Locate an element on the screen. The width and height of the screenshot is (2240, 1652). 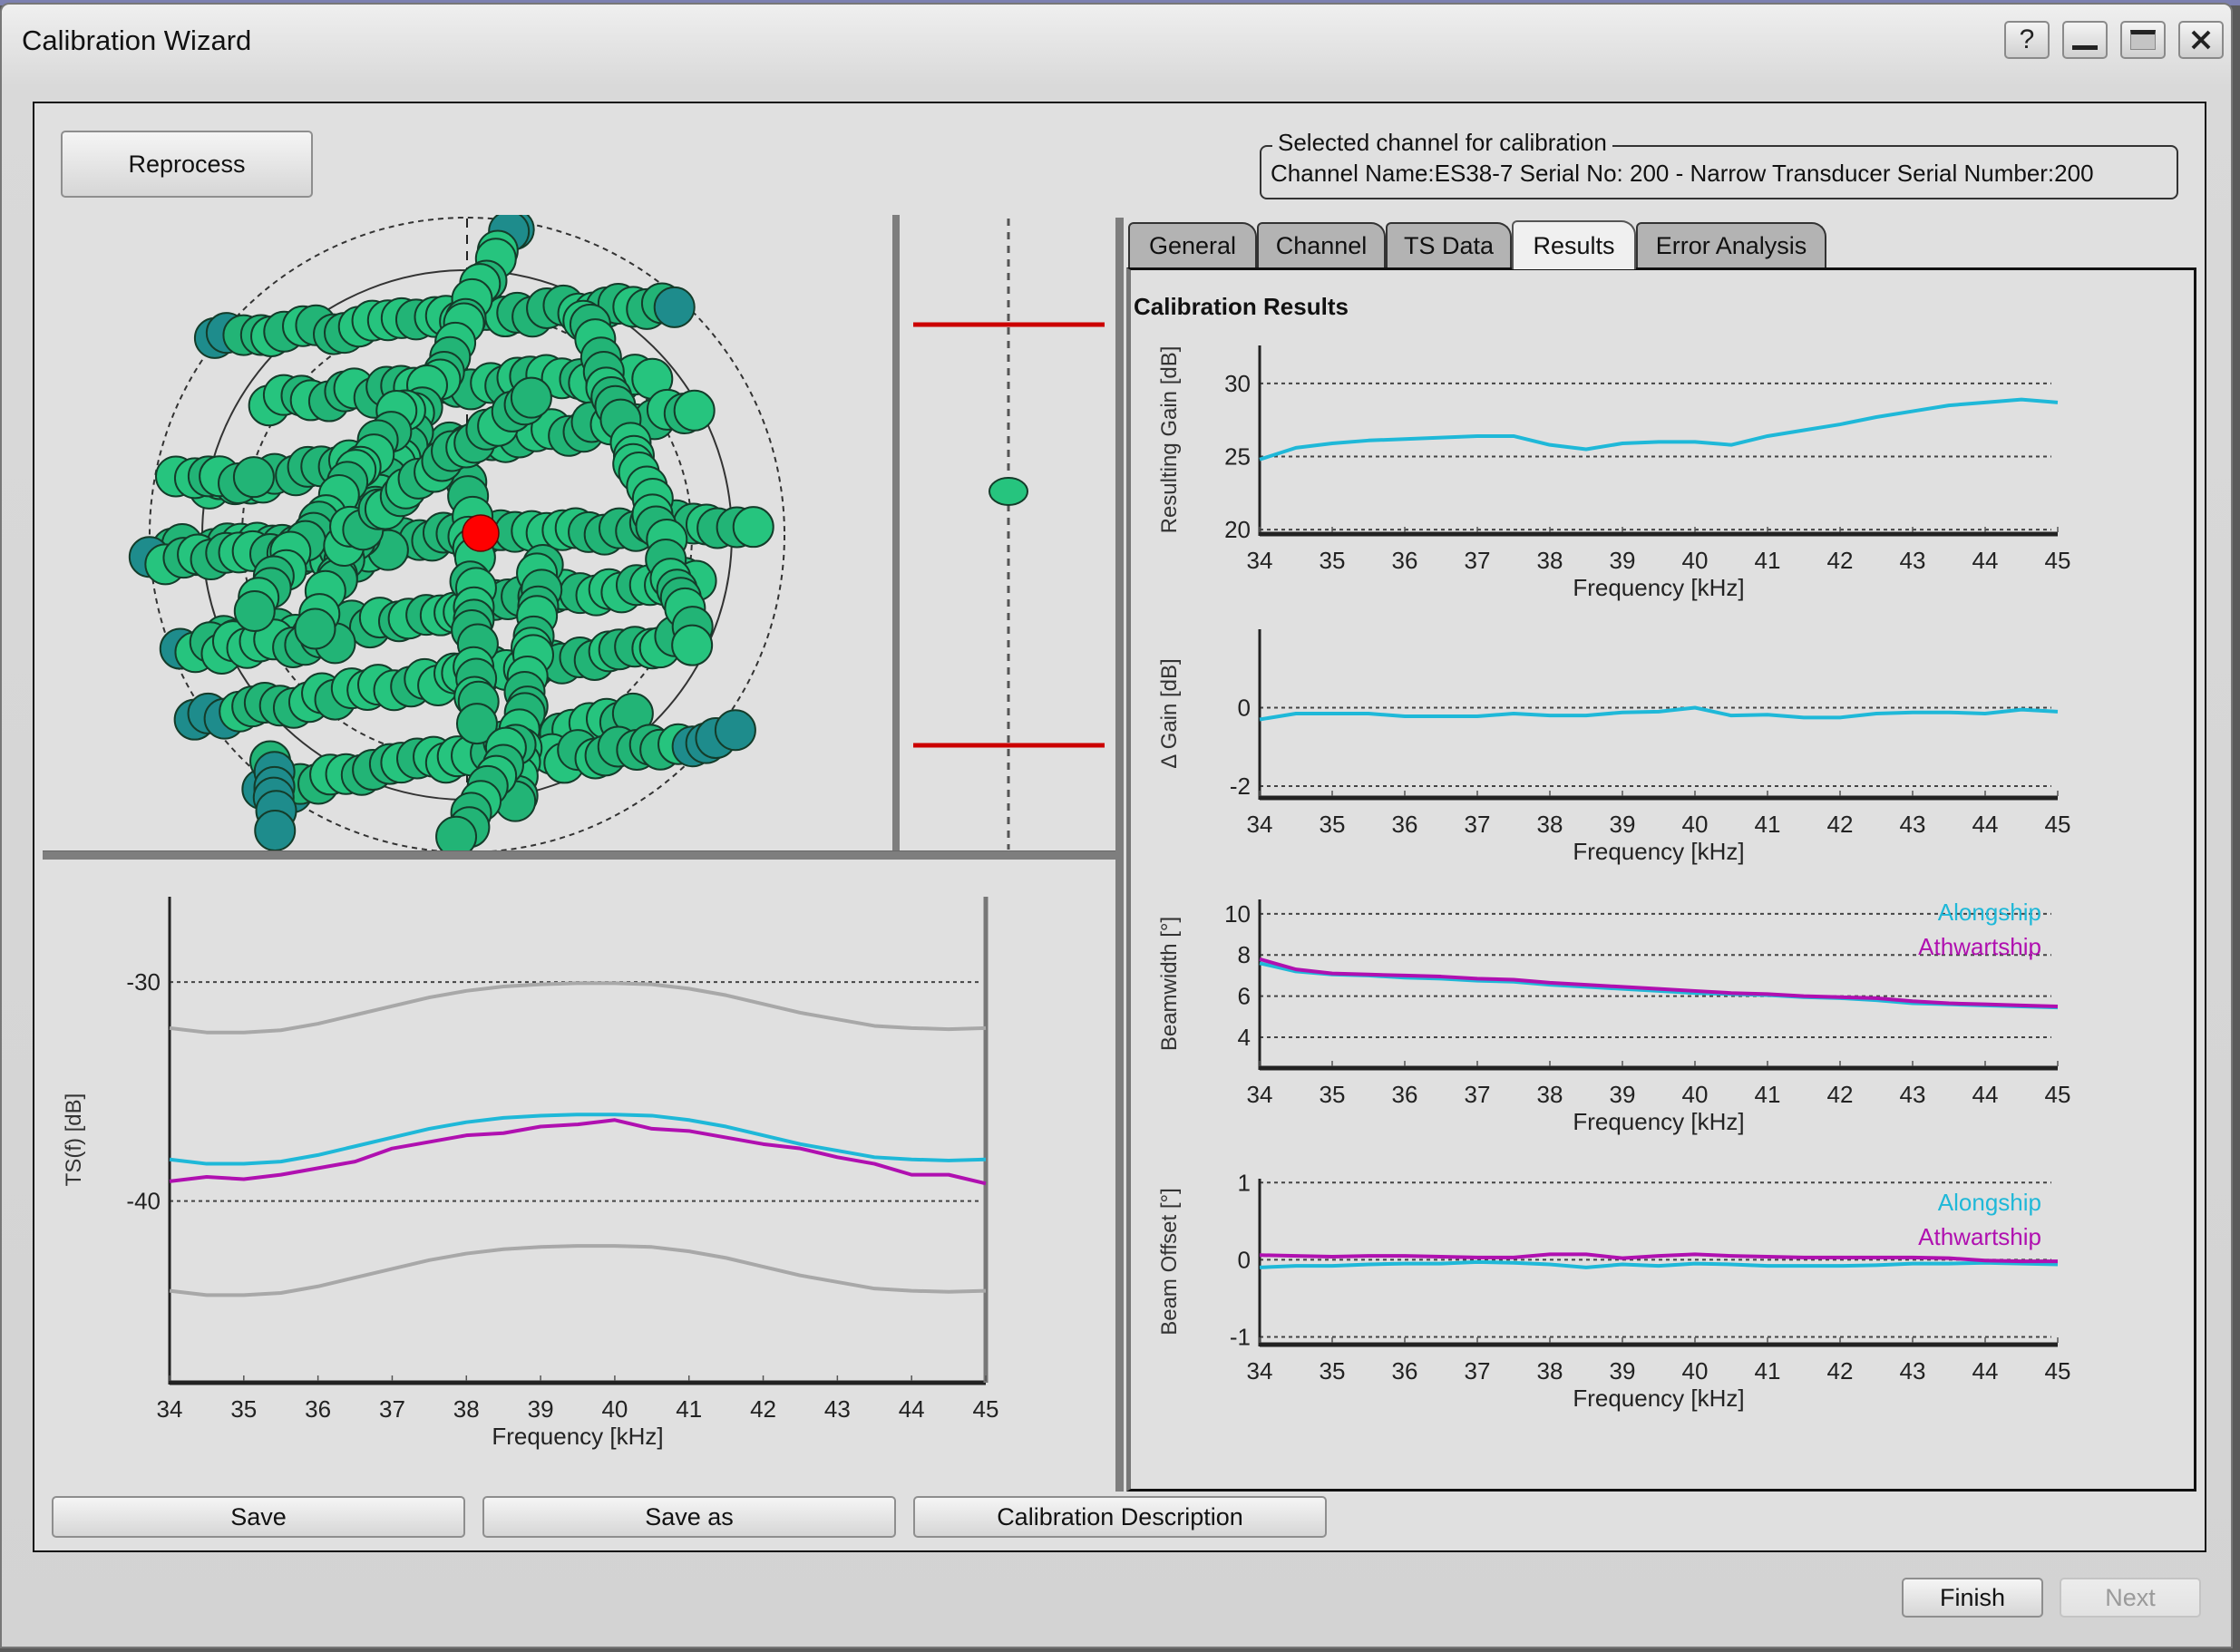
minimize-button is located at coordinates (2085, 40).